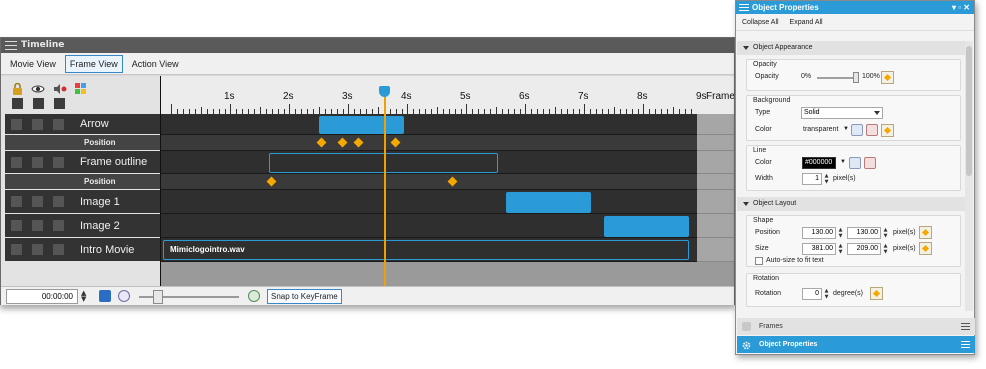 The height and width of the screenshot is (369, 986). What do you see at coordinates (840, 233) in the screenshot?
I see `position-x-stepper-icon: ▲ ▼` at bounding box center [840, 233].